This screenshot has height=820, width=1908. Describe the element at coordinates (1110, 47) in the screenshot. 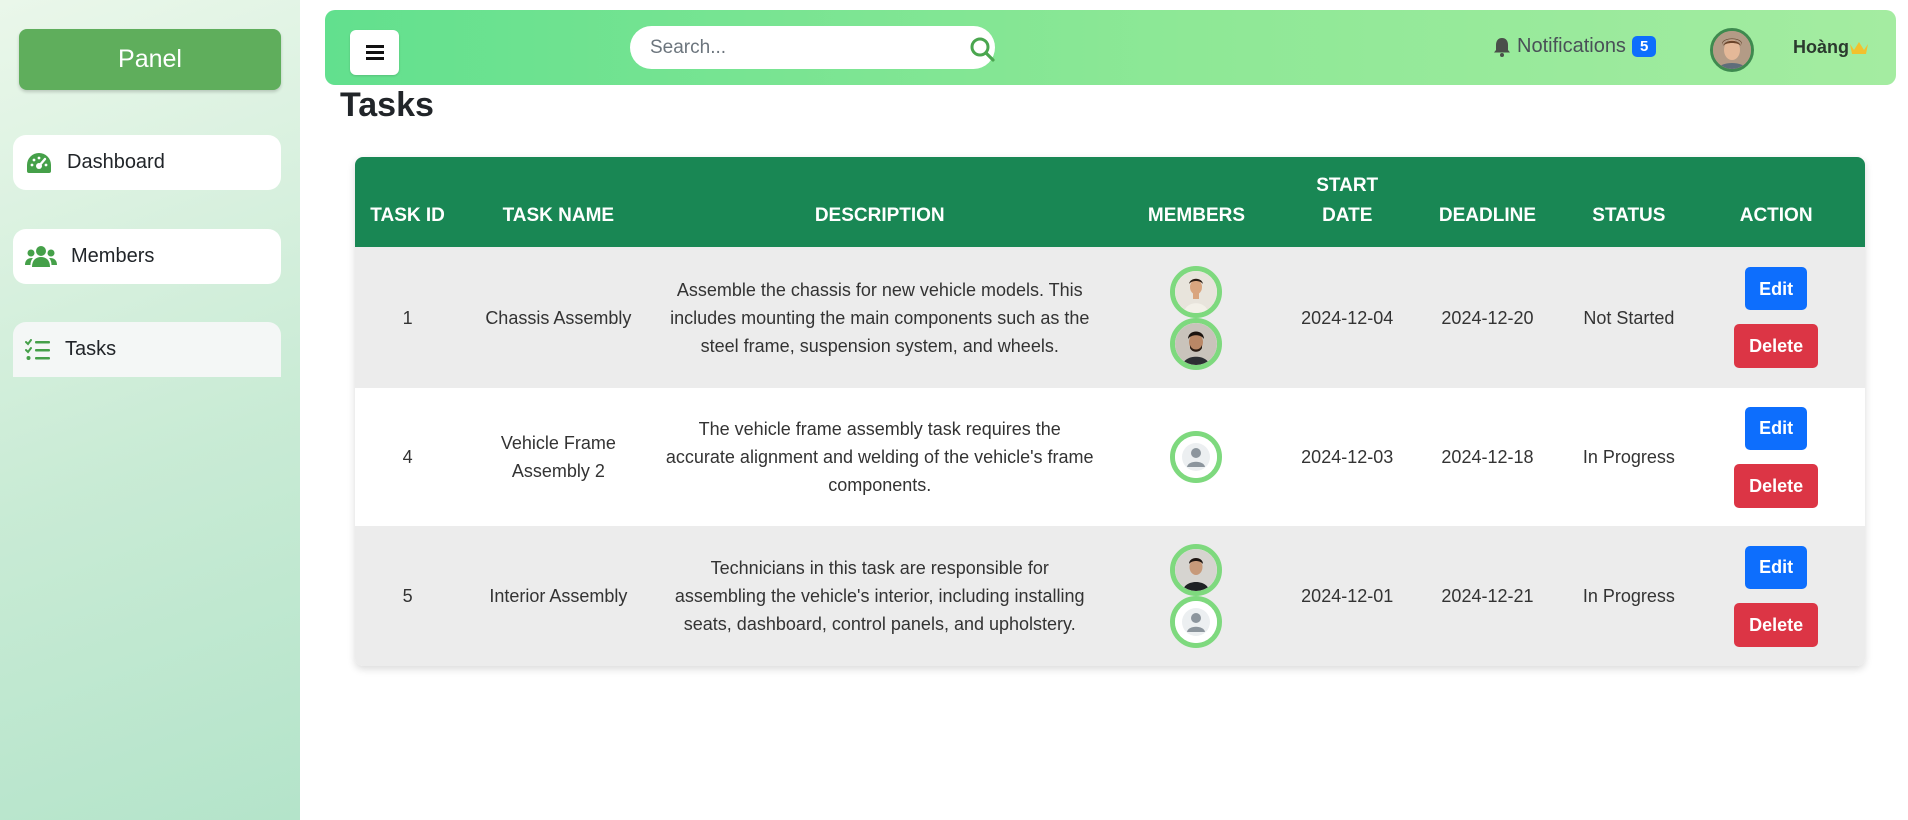

I see `topbar: Notifications 5 Hoàng` at that location.